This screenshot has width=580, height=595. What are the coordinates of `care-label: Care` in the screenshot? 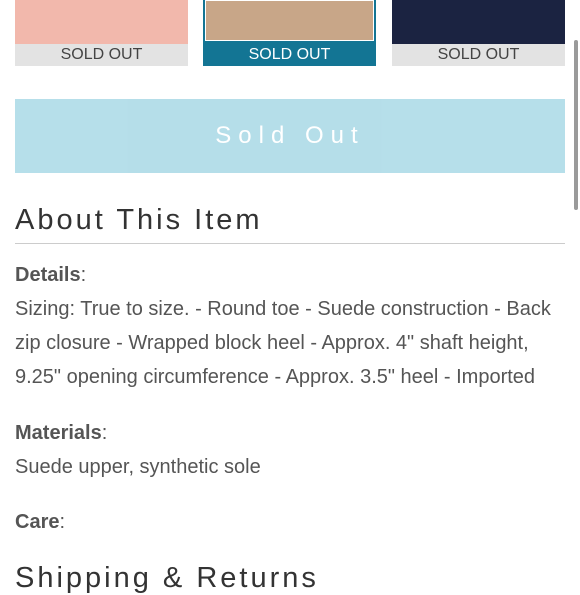 It's located at (37, 522).